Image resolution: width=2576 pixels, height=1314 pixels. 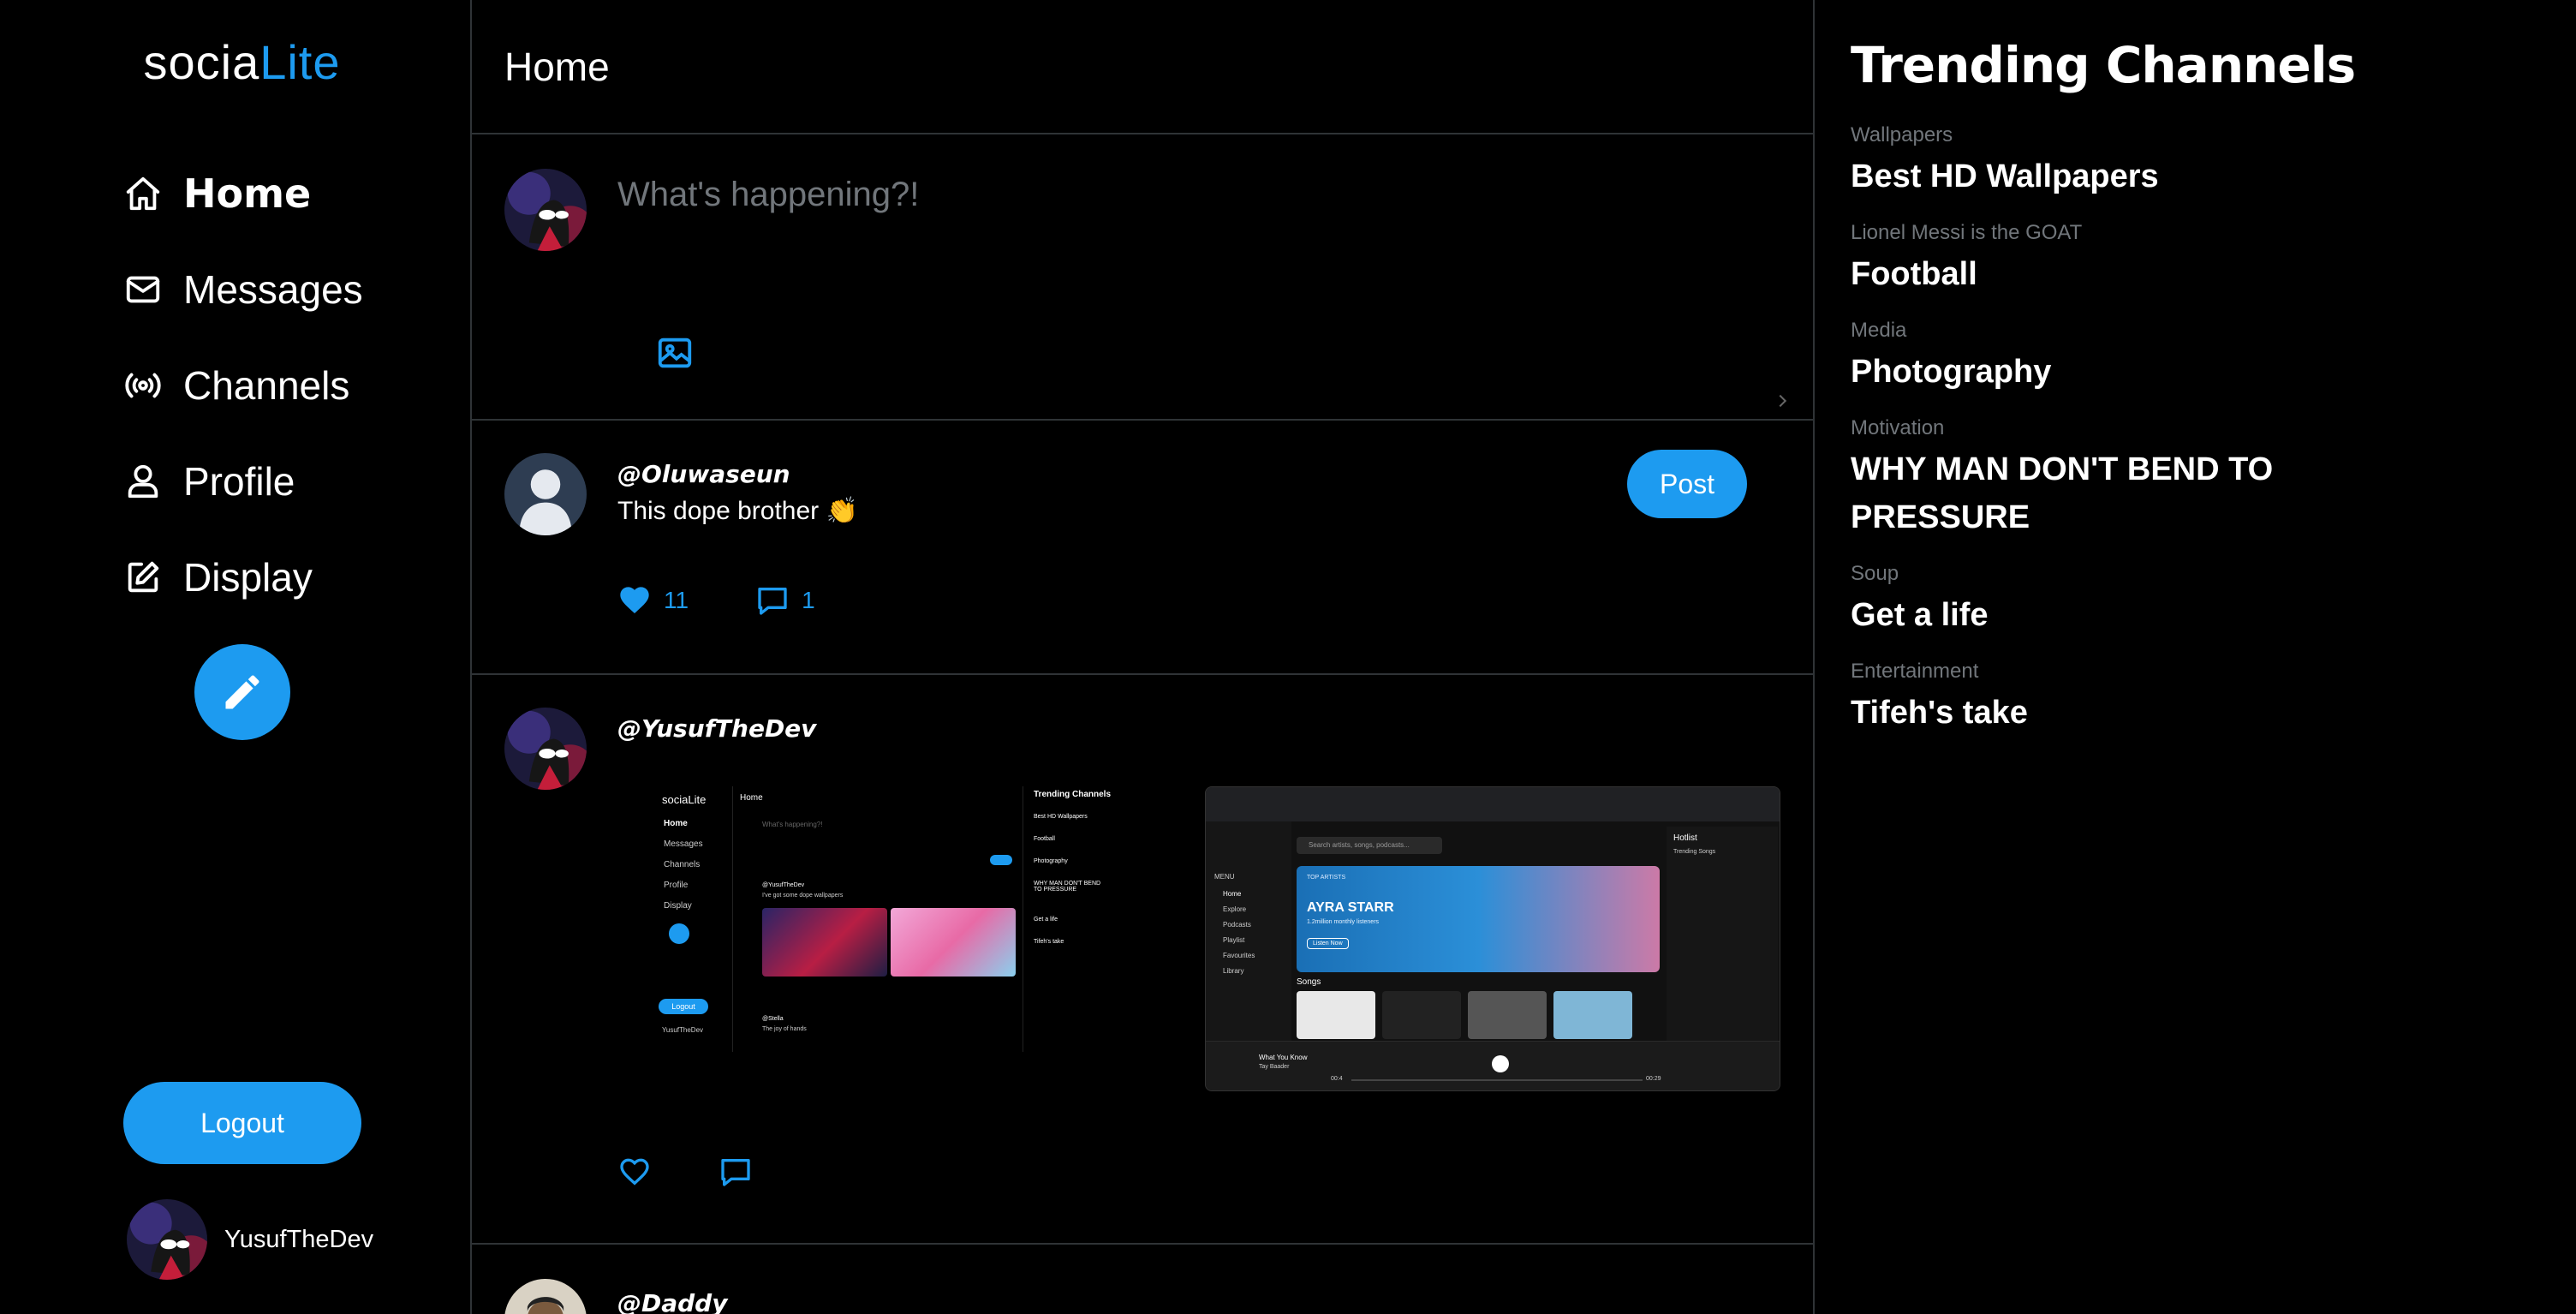 I want to click on nav-item-home: Home, so click(x=243, y=193).